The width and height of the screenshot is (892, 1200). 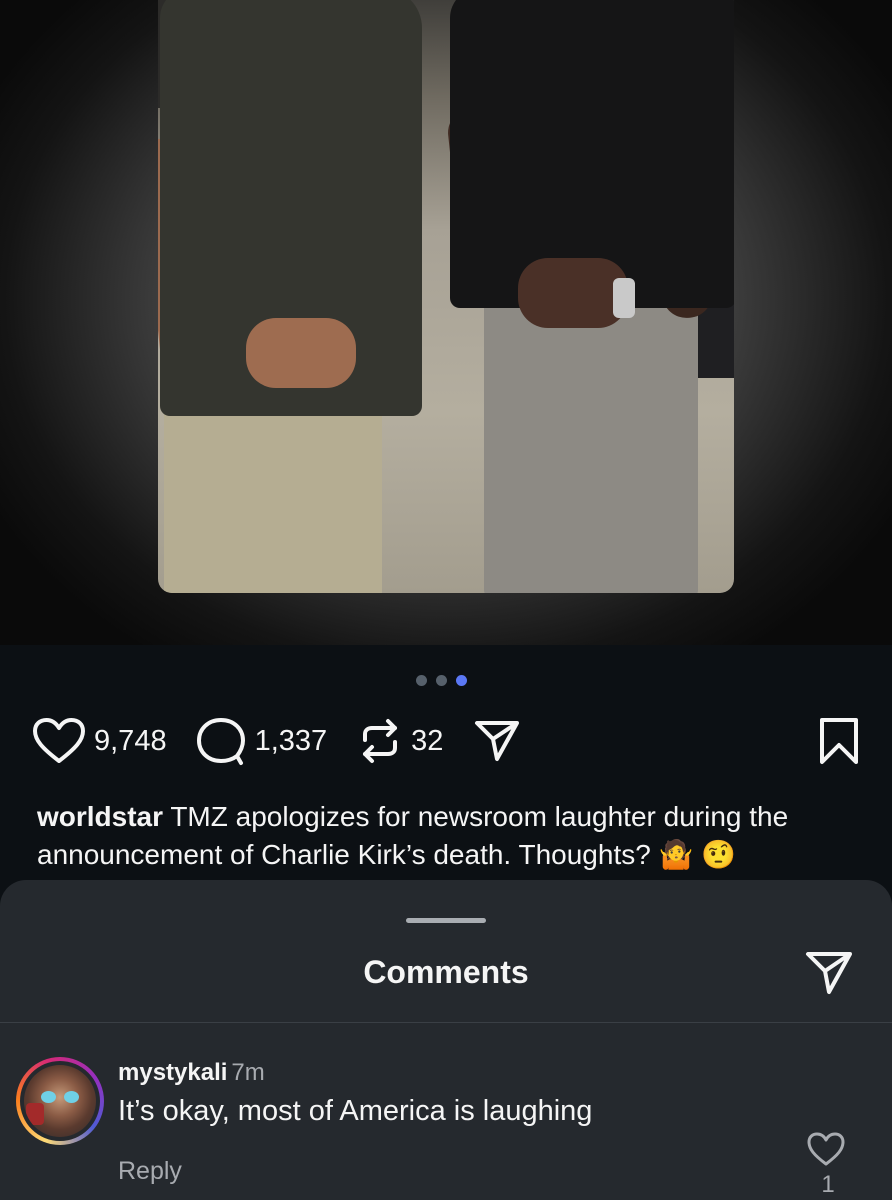 What do you see at coordinates (446, 920) in the screenshot?
I see `drag-handle` at bounding box center [446, 920].